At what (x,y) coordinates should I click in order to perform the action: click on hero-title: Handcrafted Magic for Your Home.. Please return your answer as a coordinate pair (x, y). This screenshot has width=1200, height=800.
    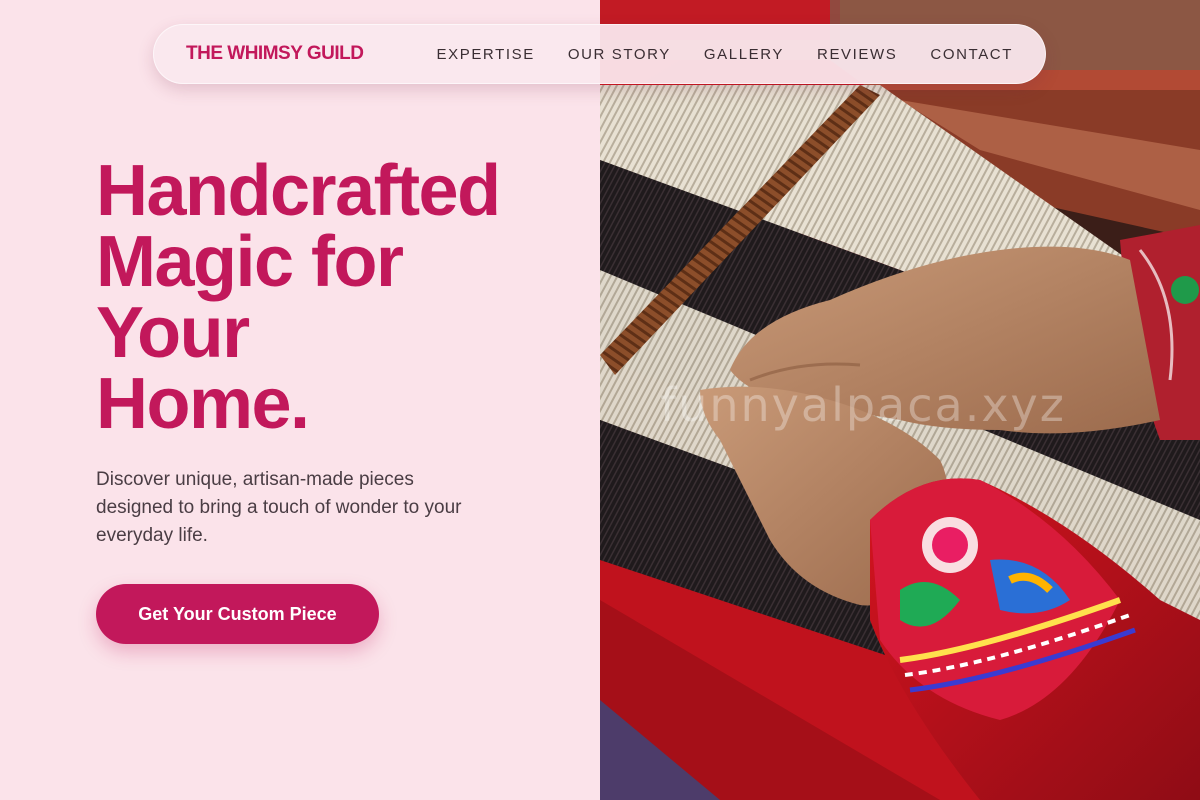
    Looking at the image, I should click on (336, 297).